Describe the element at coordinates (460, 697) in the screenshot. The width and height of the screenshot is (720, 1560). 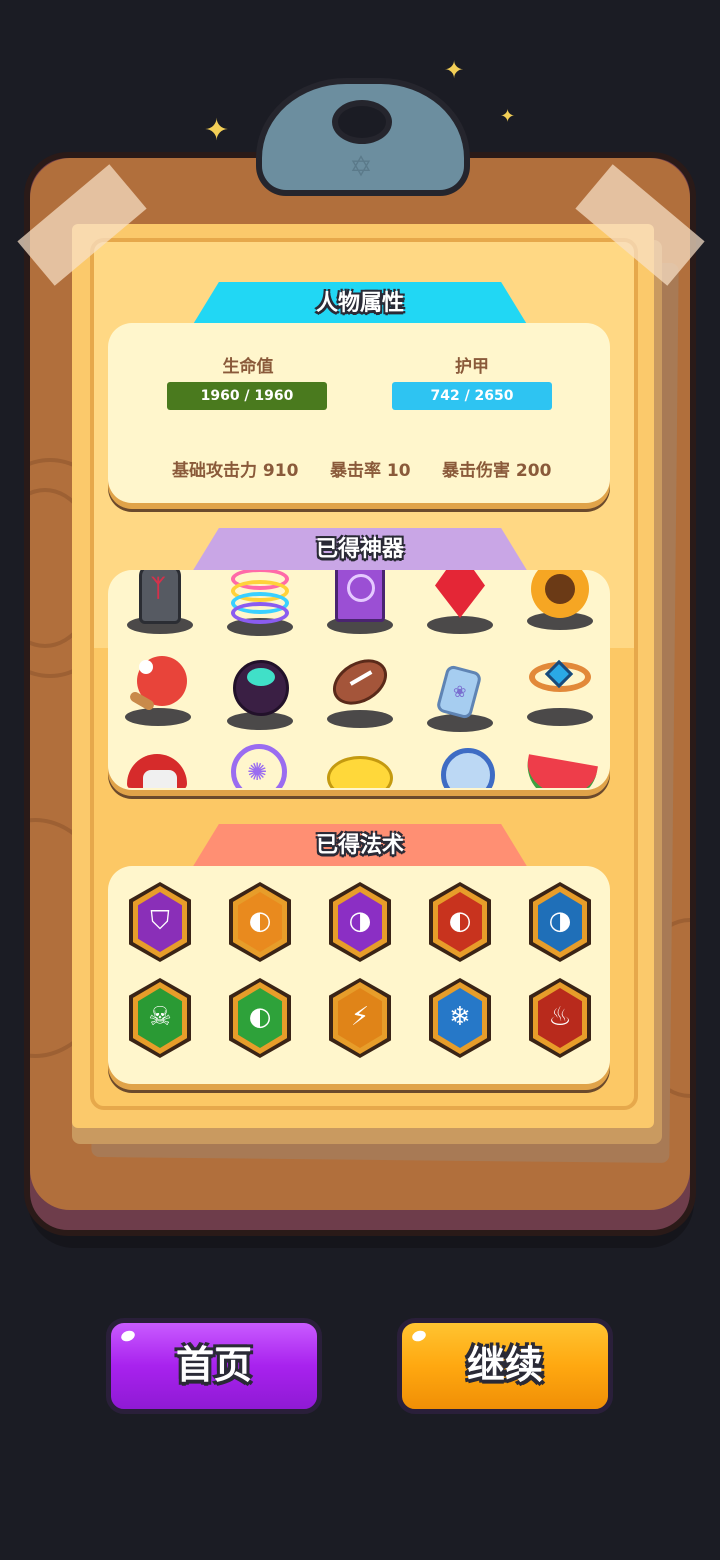
I see `charm-tag-icon: ❀` at that location.